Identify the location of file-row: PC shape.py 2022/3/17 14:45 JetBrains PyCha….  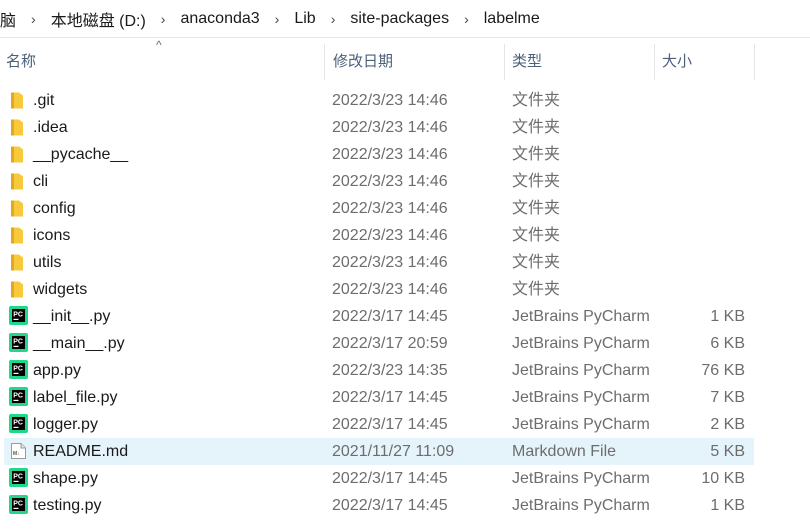
(380, 478).